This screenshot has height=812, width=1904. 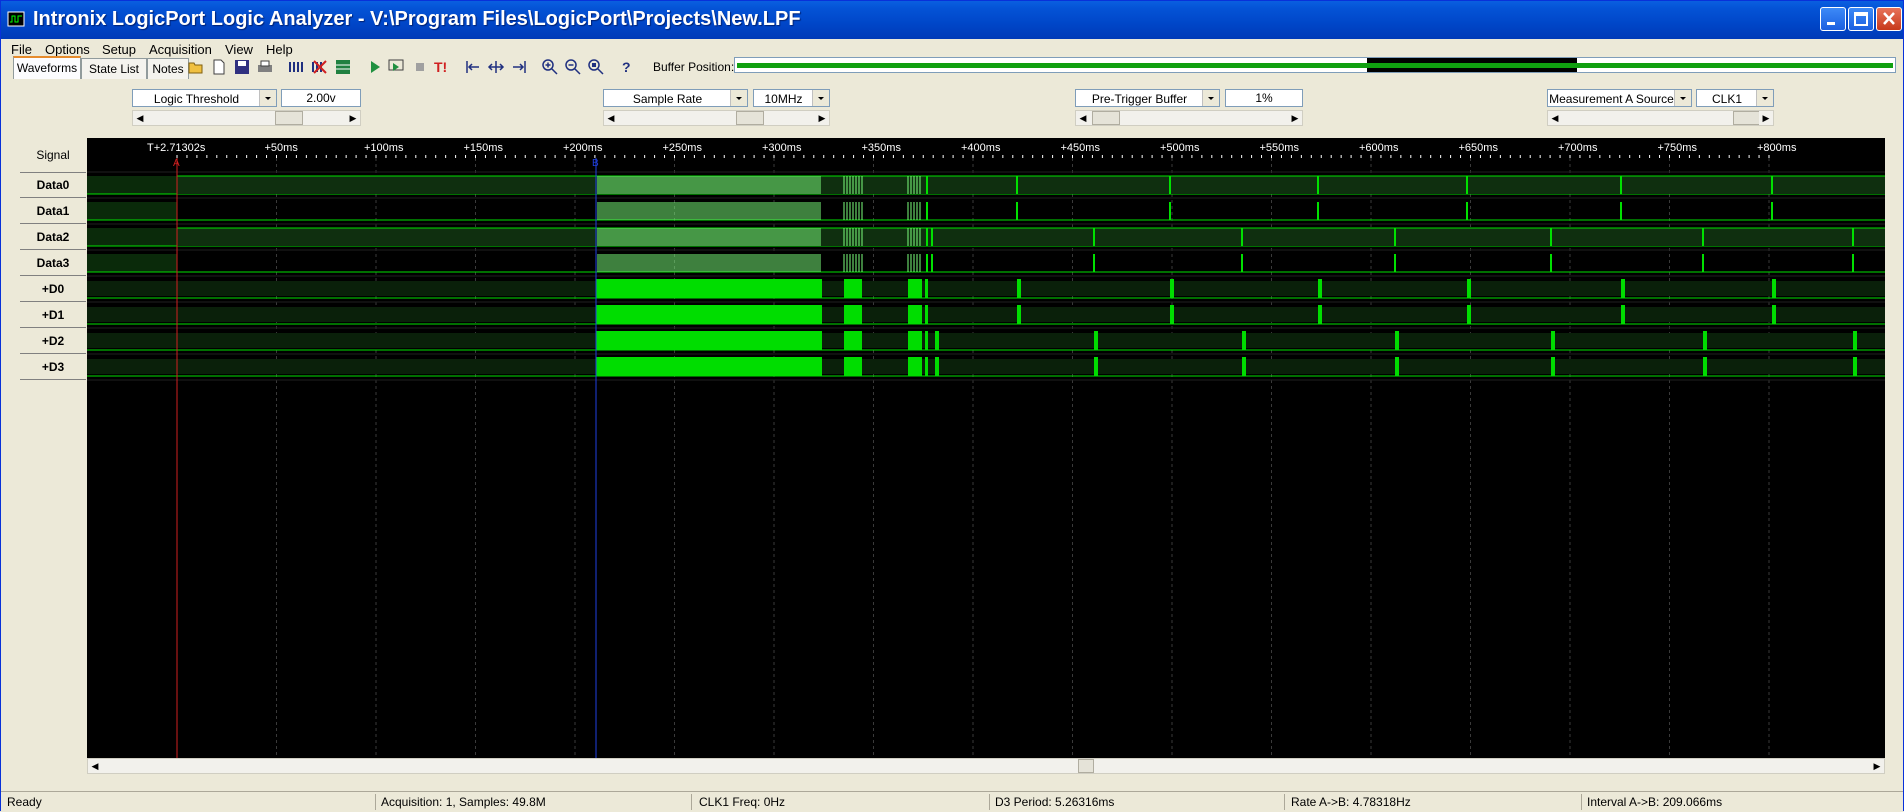 I want to click on save-icon, so click(x=242, y=67).